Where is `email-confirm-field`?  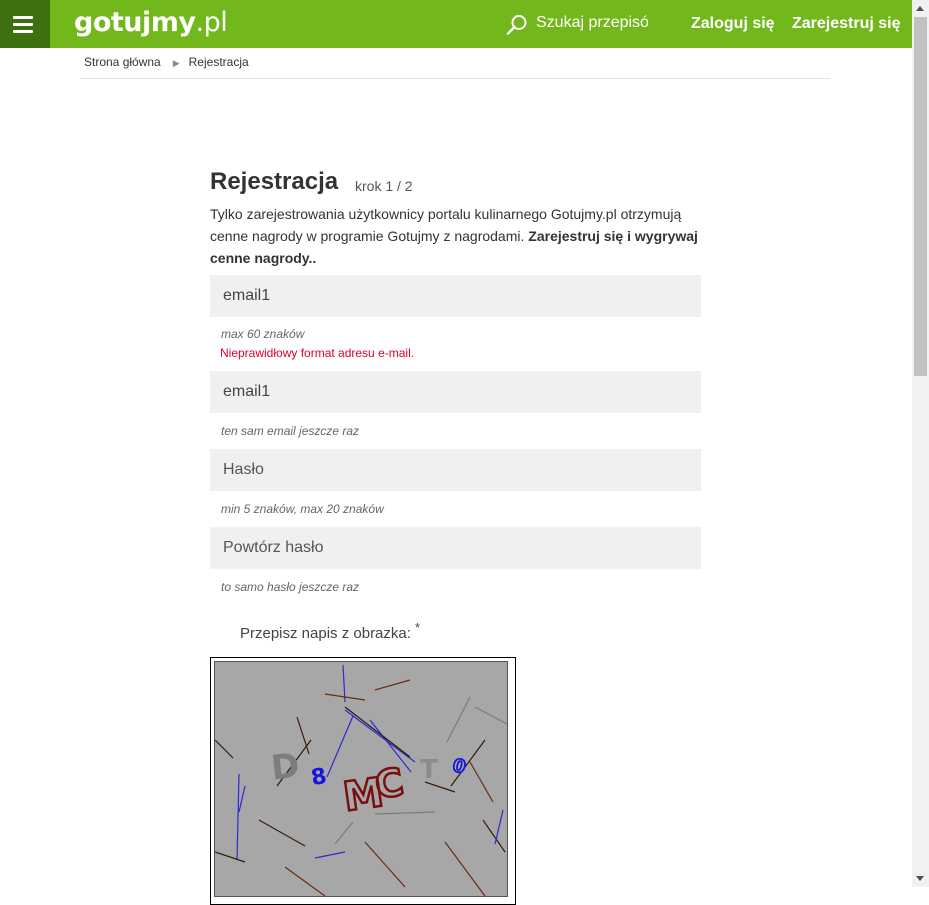
email-confirm-field is located at coordinates (455, 392).